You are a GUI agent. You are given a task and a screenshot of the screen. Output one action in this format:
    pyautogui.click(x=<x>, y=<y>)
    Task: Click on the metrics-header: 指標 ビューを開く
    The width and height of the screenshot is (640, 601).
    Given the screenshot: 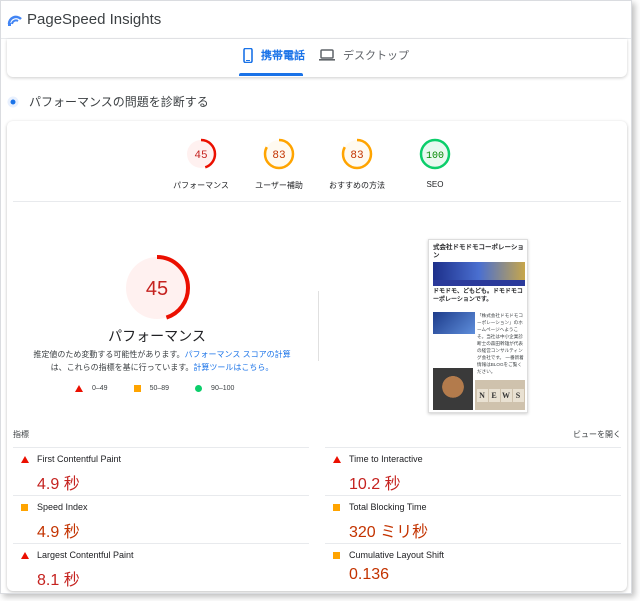 What is the action you would take?
    pyautogui.click(x=317, y=434)
    